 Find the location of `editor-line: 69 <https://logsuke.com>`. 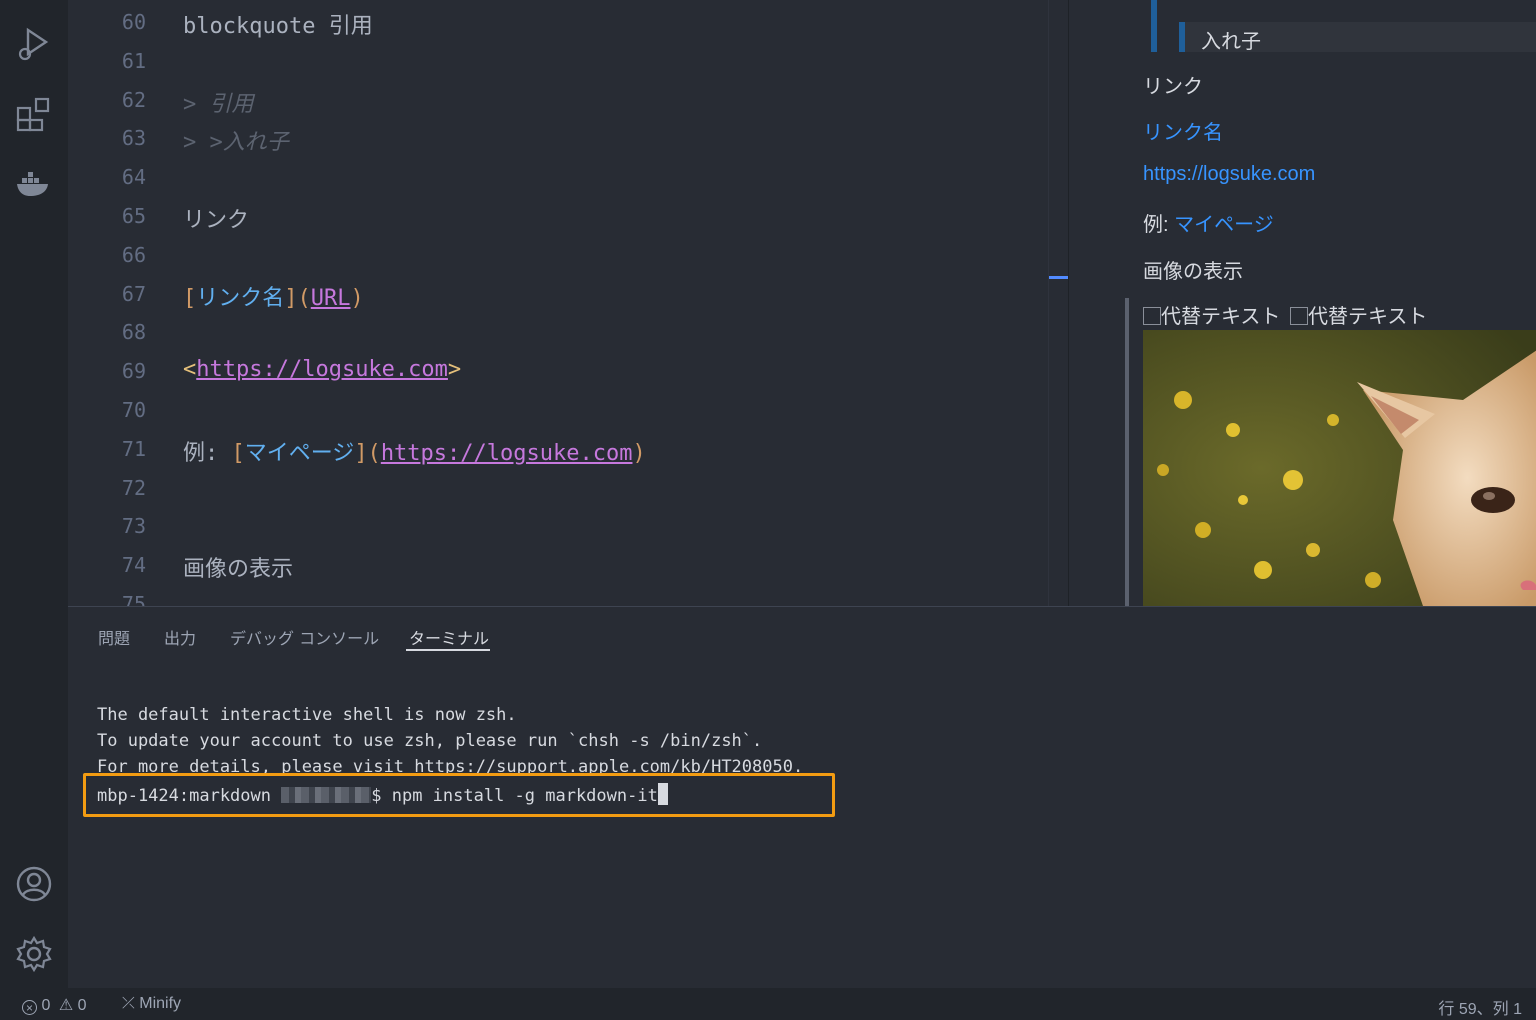

editor-line: 69 <https://logsuke.com> is located at coordinates (558, 370).